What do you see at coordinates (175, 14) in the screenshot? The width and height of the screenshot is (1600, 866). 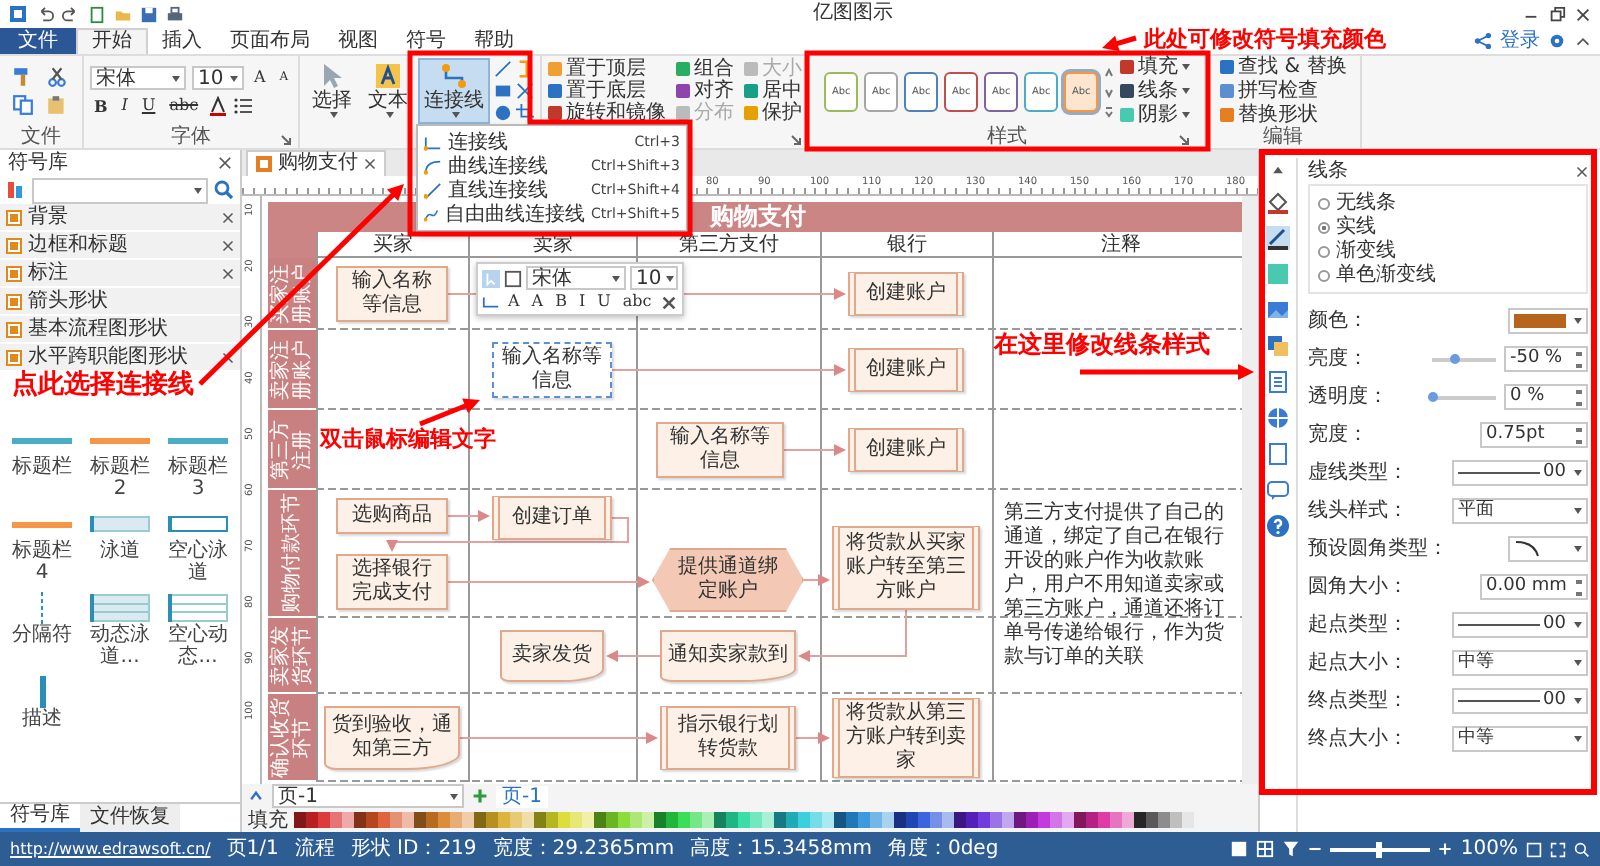 I see `print-icon` at bounding box center [175, 14].